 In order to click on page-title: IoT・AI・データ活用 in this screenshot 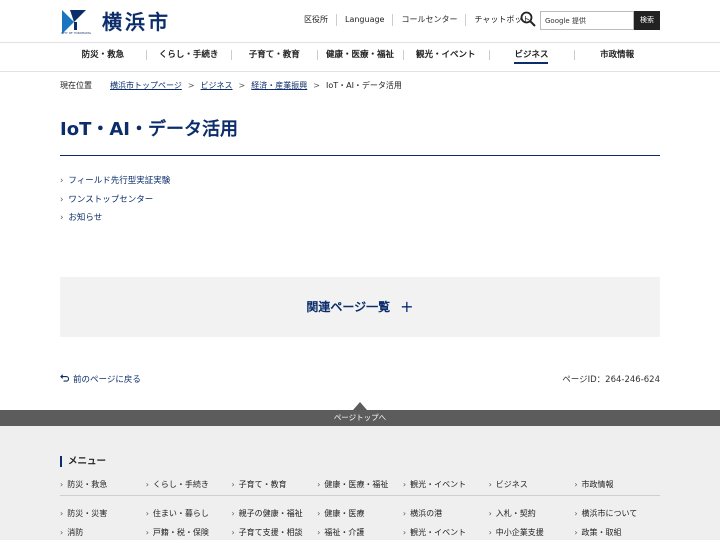, I will do `click(360, 136)`.